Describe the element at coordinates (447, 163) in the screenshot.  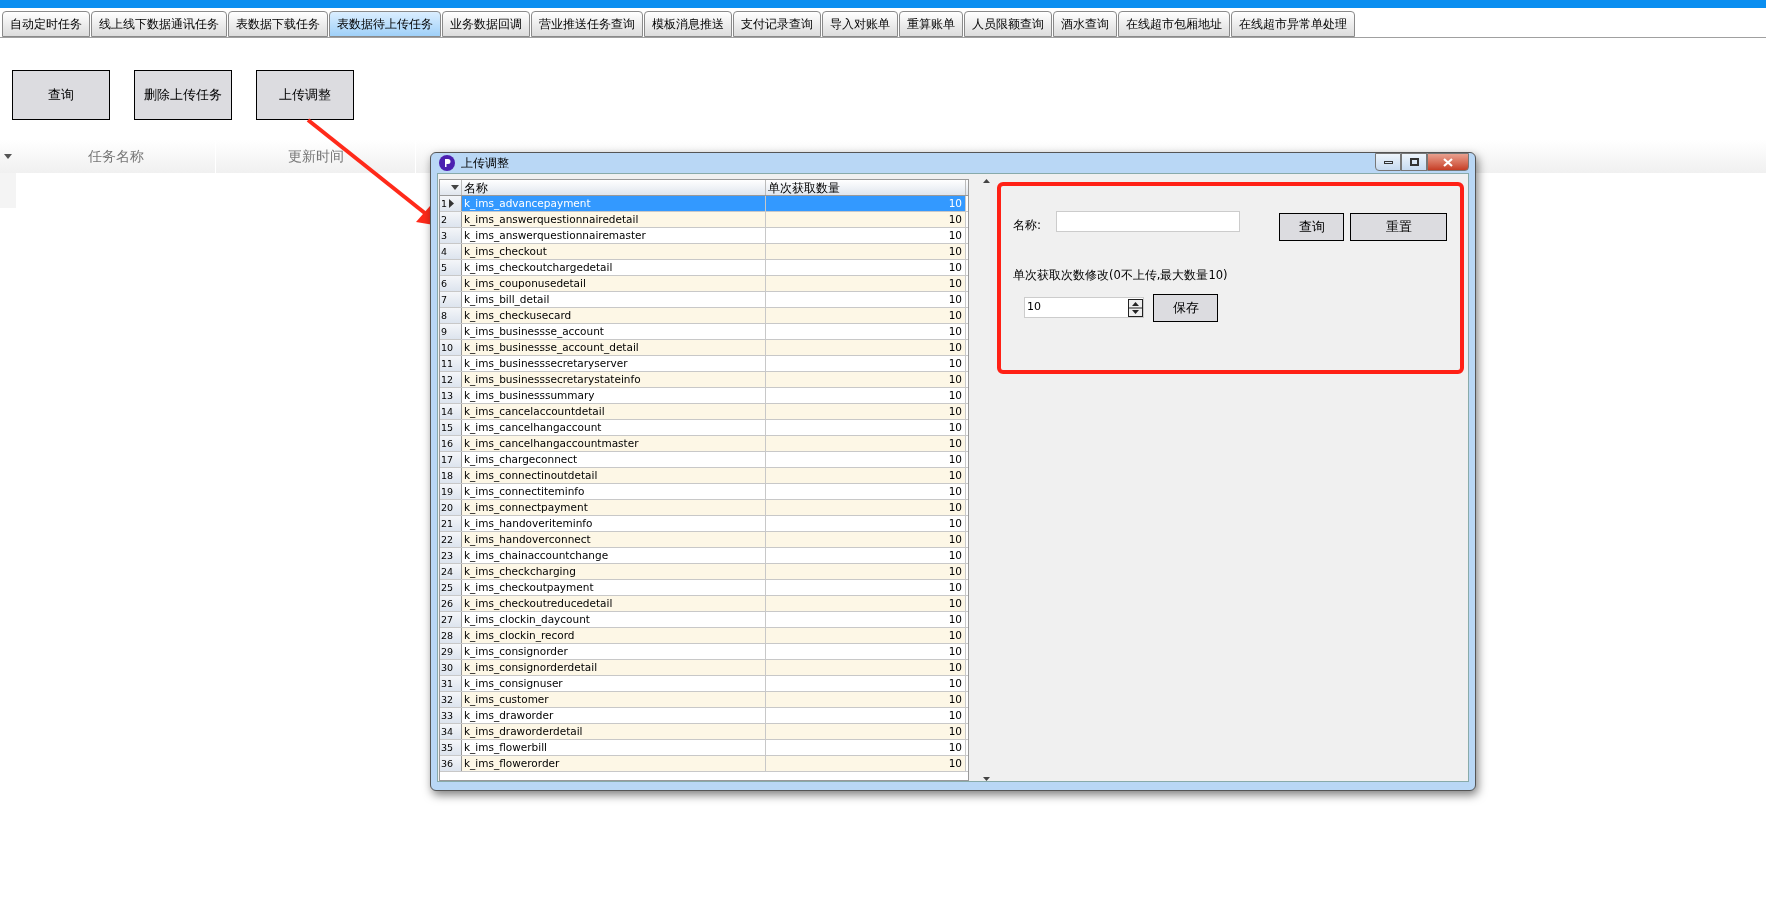
I see `app-logo-icon` at that location.